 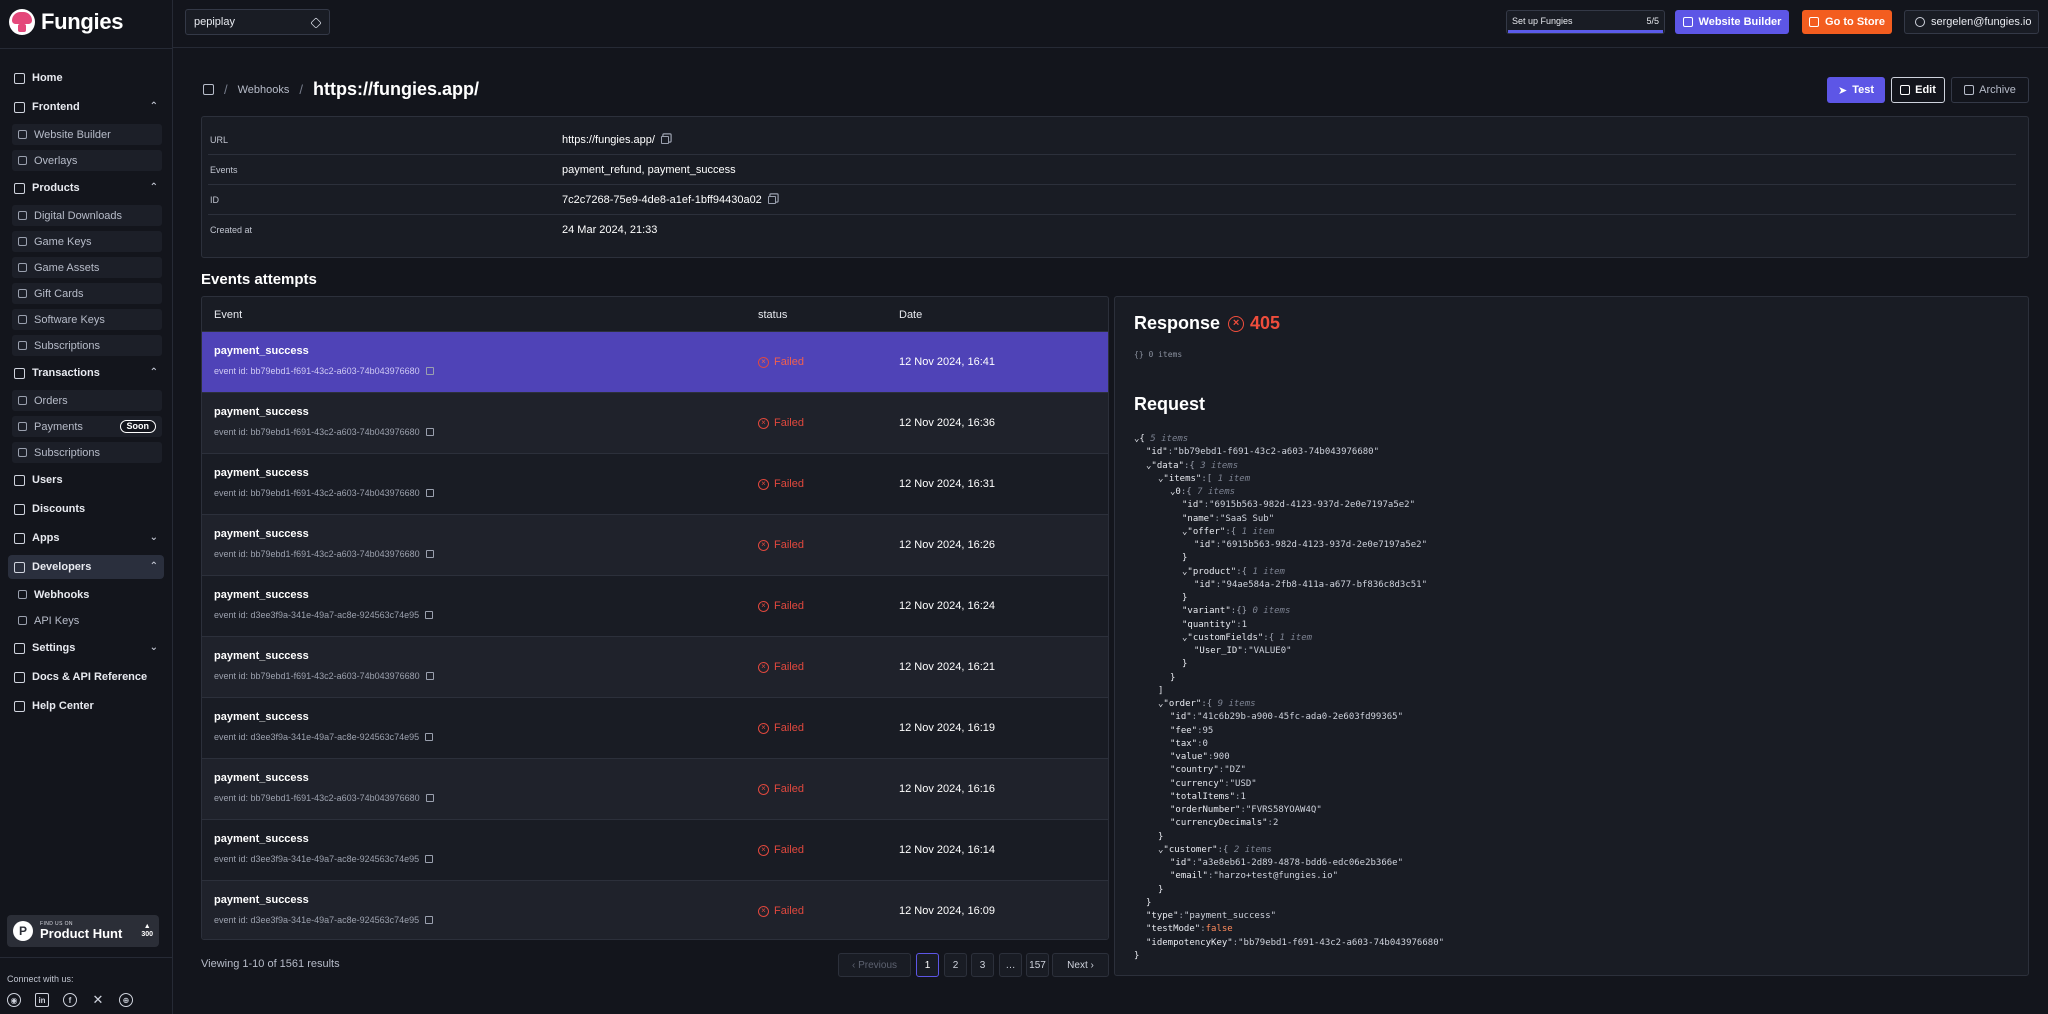 What do you see at coordinates (19, 677) in the screenshot?
I see `docs-icon` at bounding box center [19, 677].